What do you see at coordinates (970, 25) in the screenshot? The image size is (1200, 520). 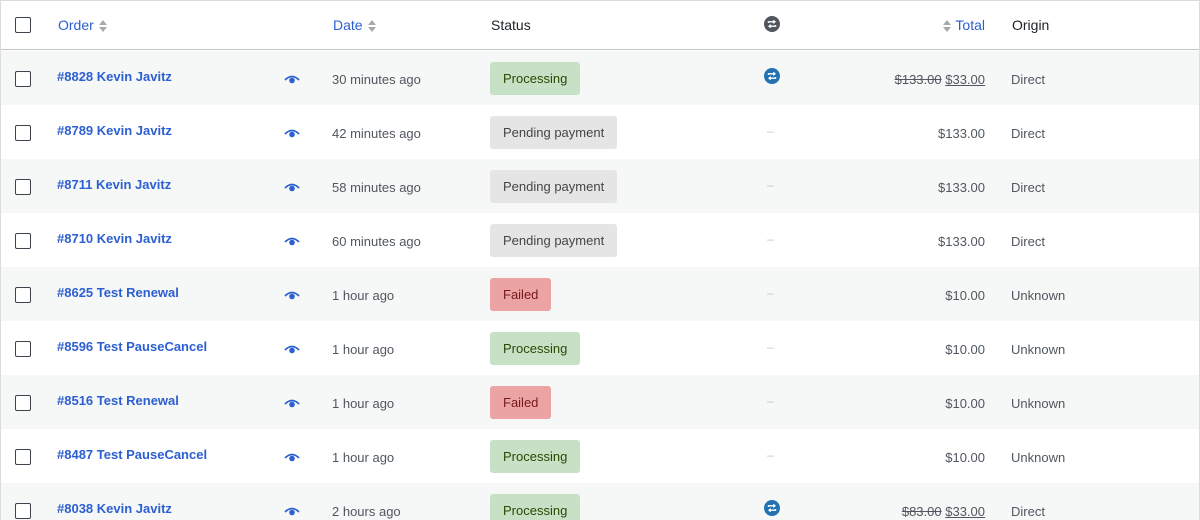 I see `total-header-label: Total` at bounding box center [970, 25].